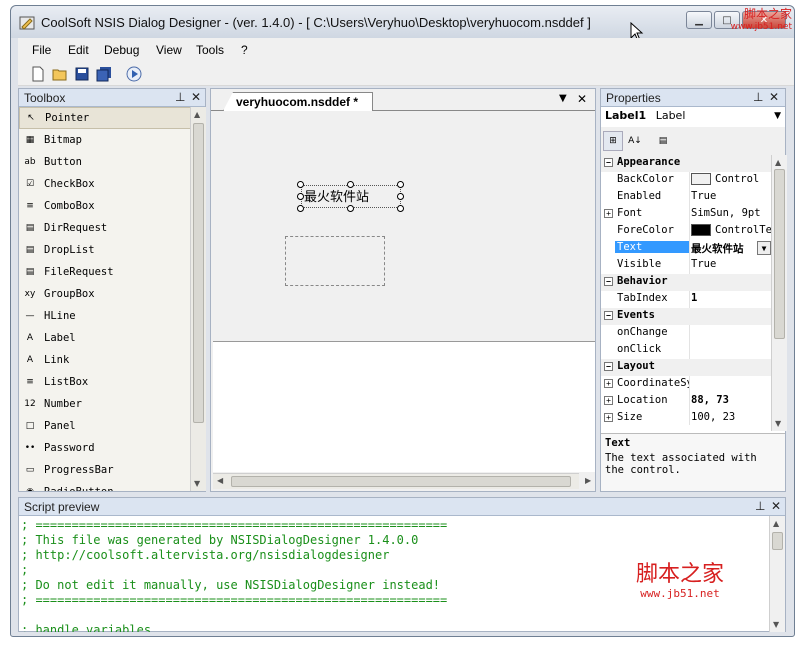  I want to click on properties-scrollbar: ▲ ▼, so click(779, 293).